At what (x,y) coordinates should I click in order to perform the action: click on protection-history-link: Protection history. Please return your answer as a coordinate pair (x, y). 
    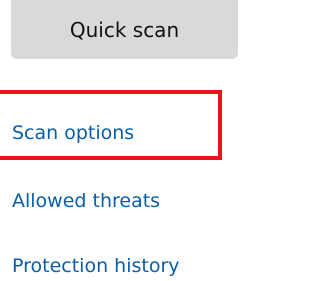
    Looking at the image, I should click on (96, 266).